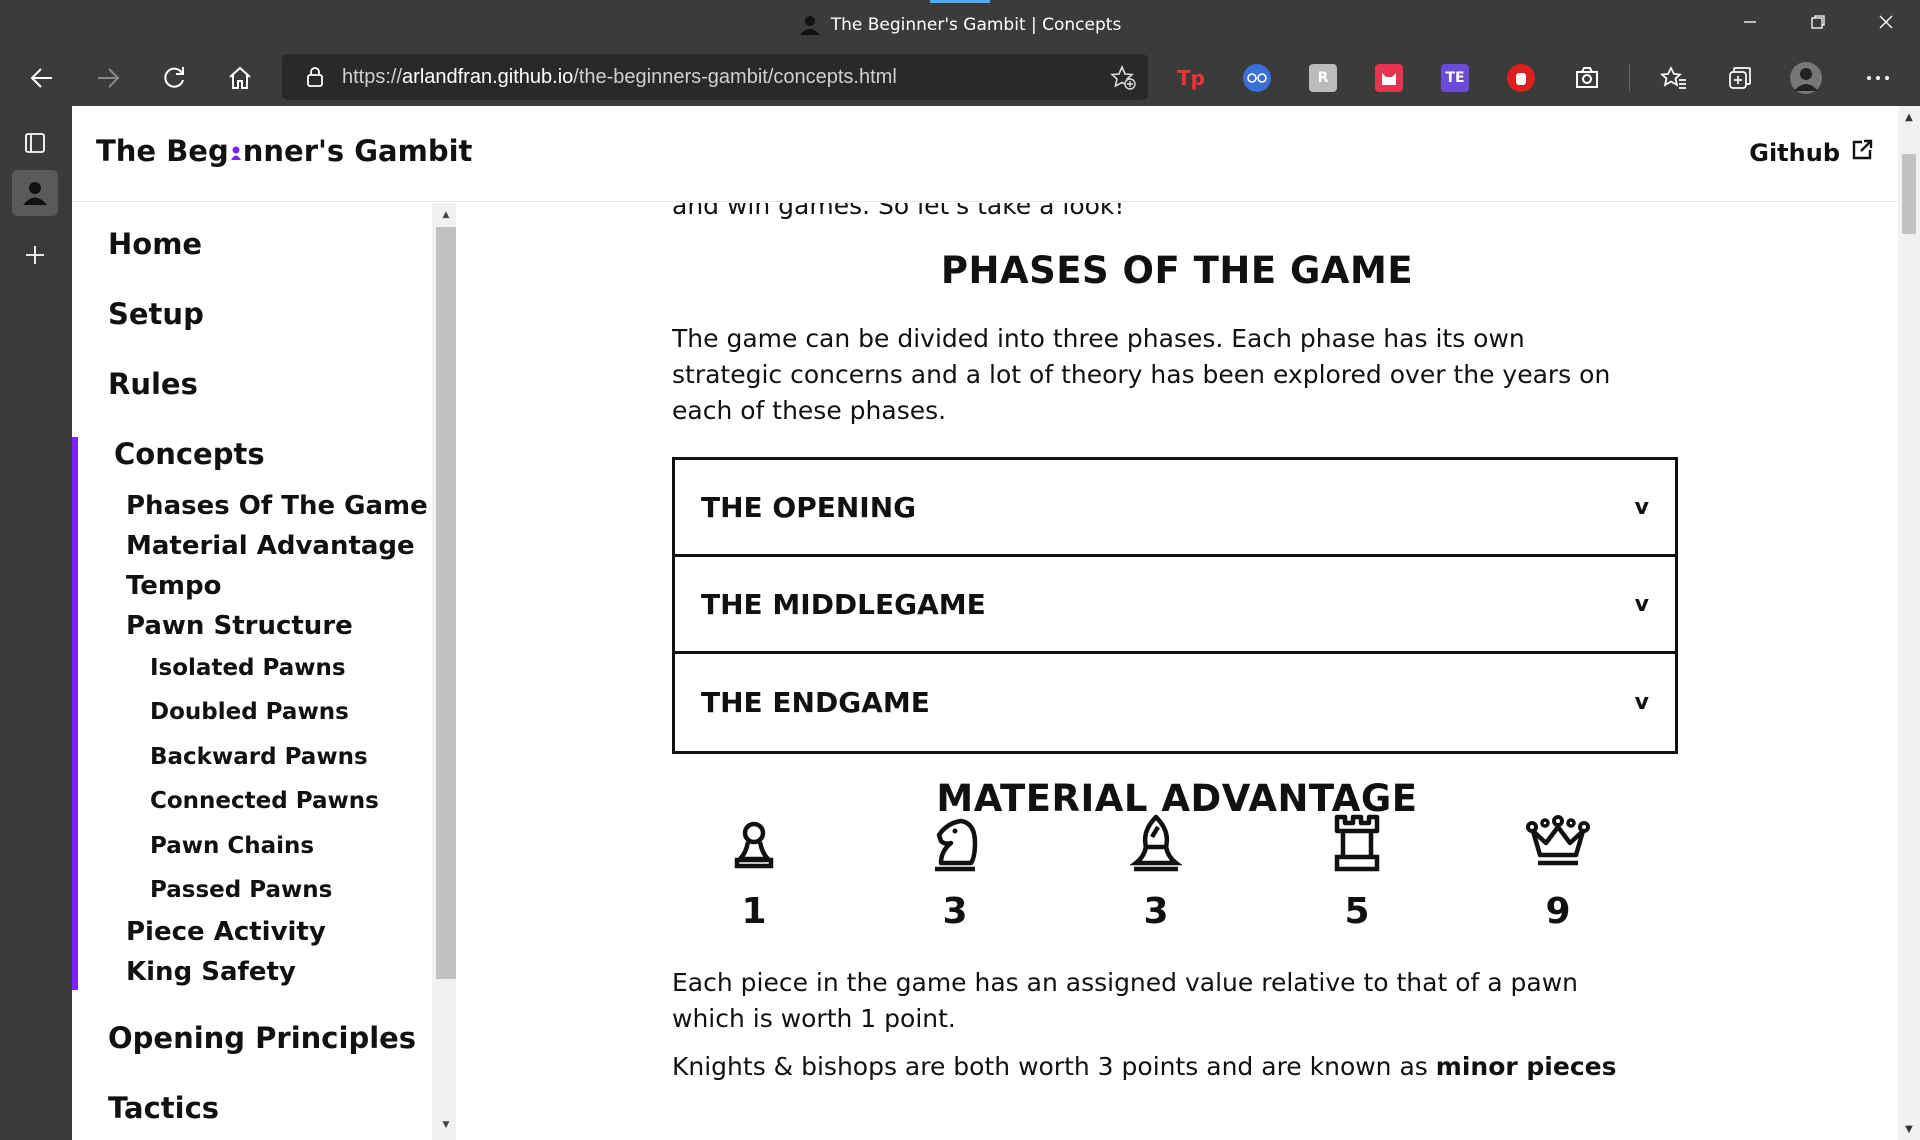 Image resolution: width=1920 pixels, height=1140 pixels. Describe the element at coordinates (955, 843) in the screenshot. I see `knight-icon` at that location.